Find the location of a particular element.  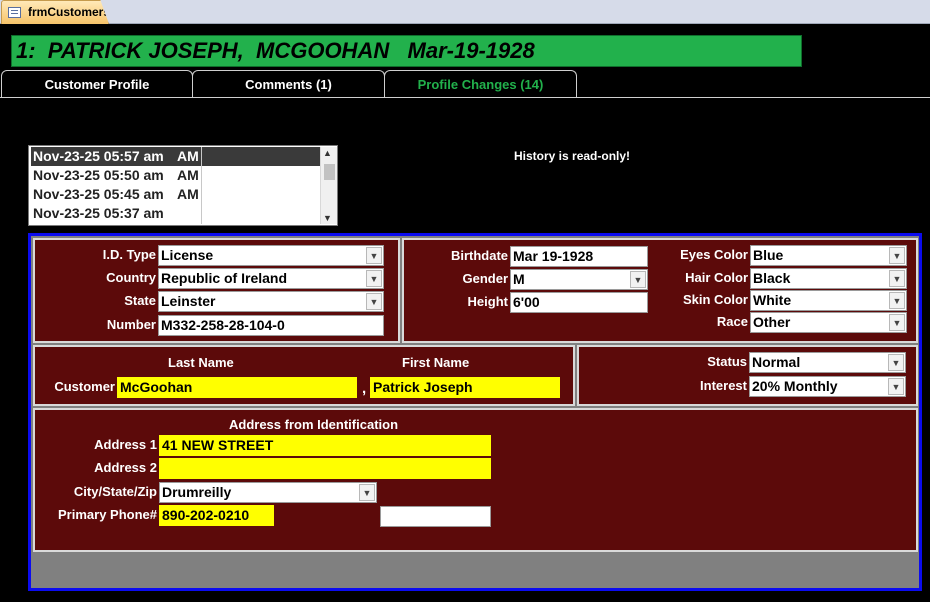

history-row: Nov-23-25 05:50 am AM is located at coordinates (176, 175).